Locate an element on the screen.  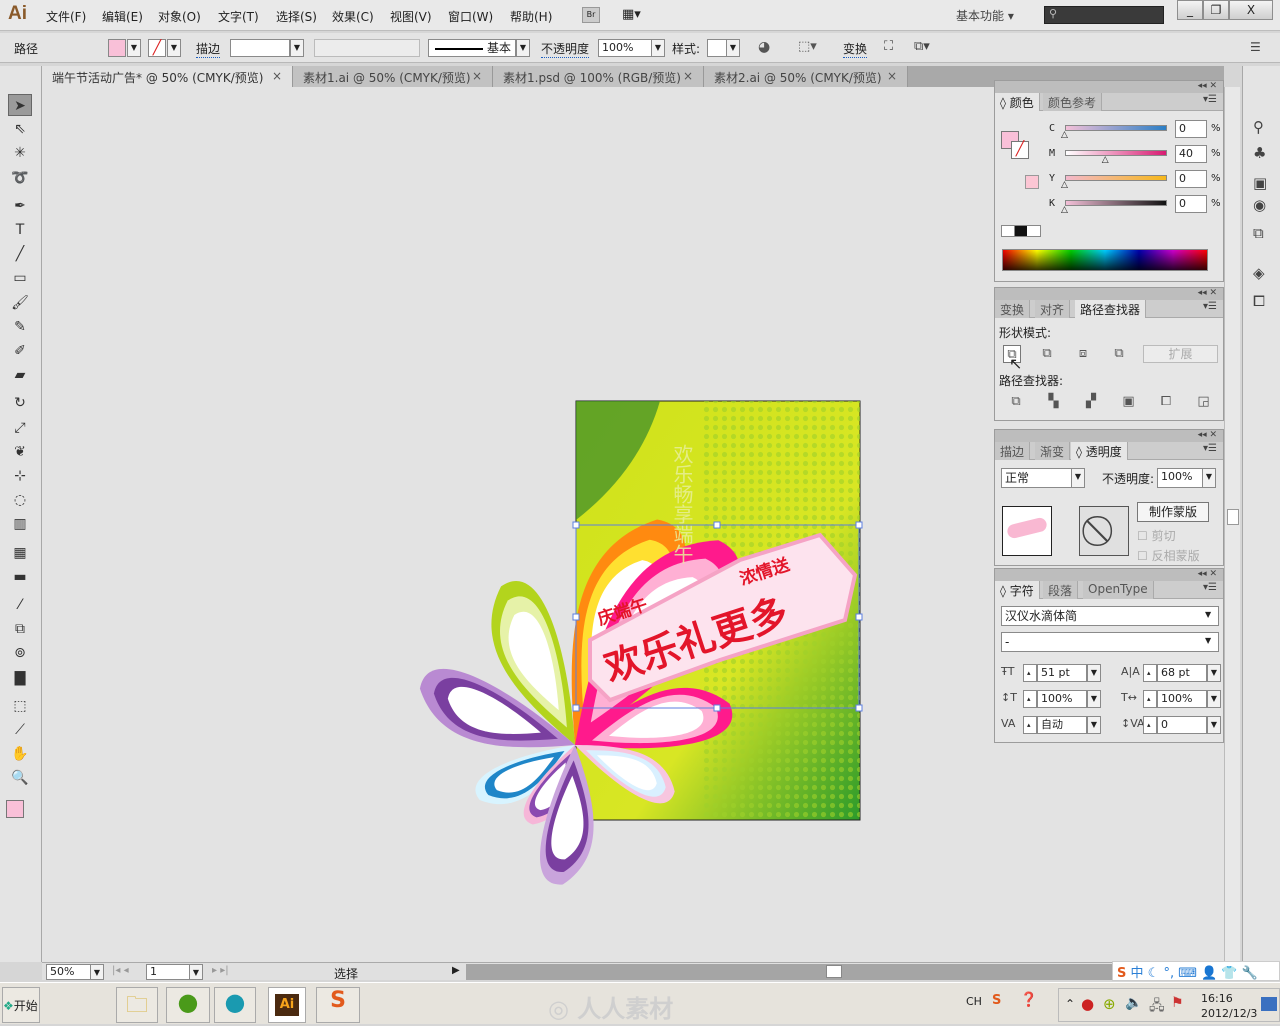
expand-button: 扩展 is located at coordinates (1180, 354).